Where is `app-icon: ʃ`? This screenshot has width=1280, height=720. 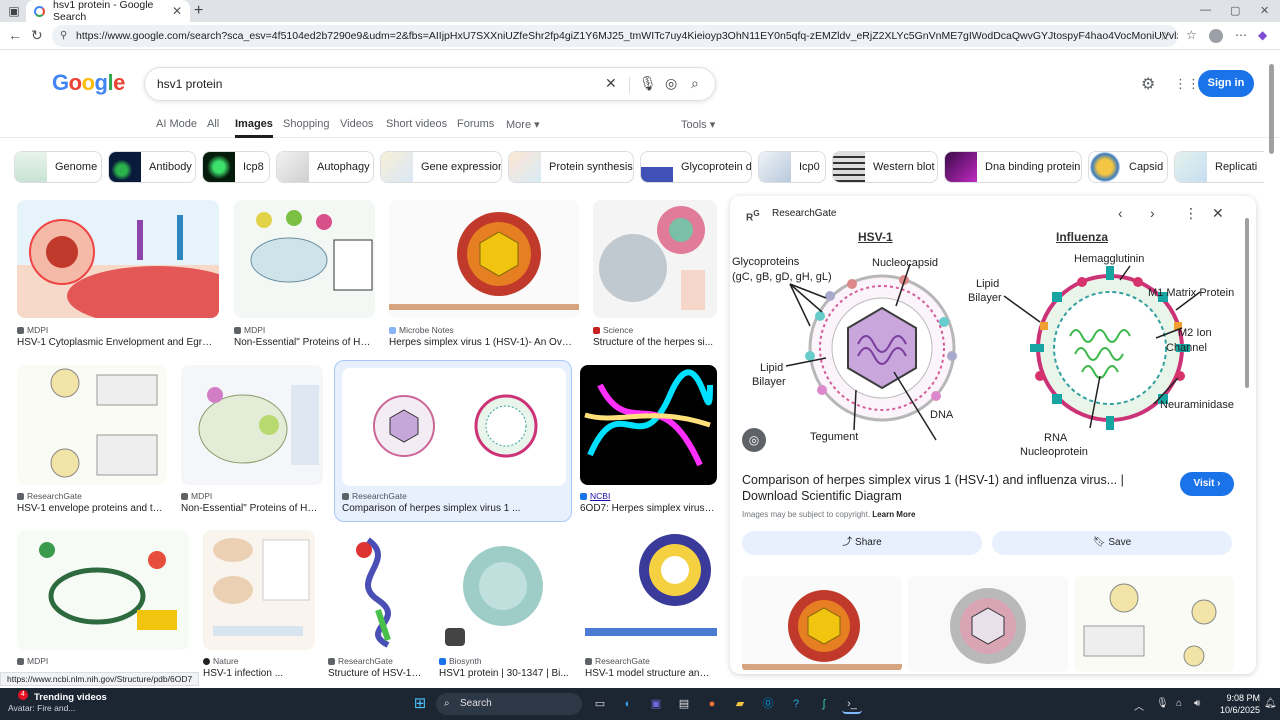
app-icon: ʃ is located at coordinates (824, 704).